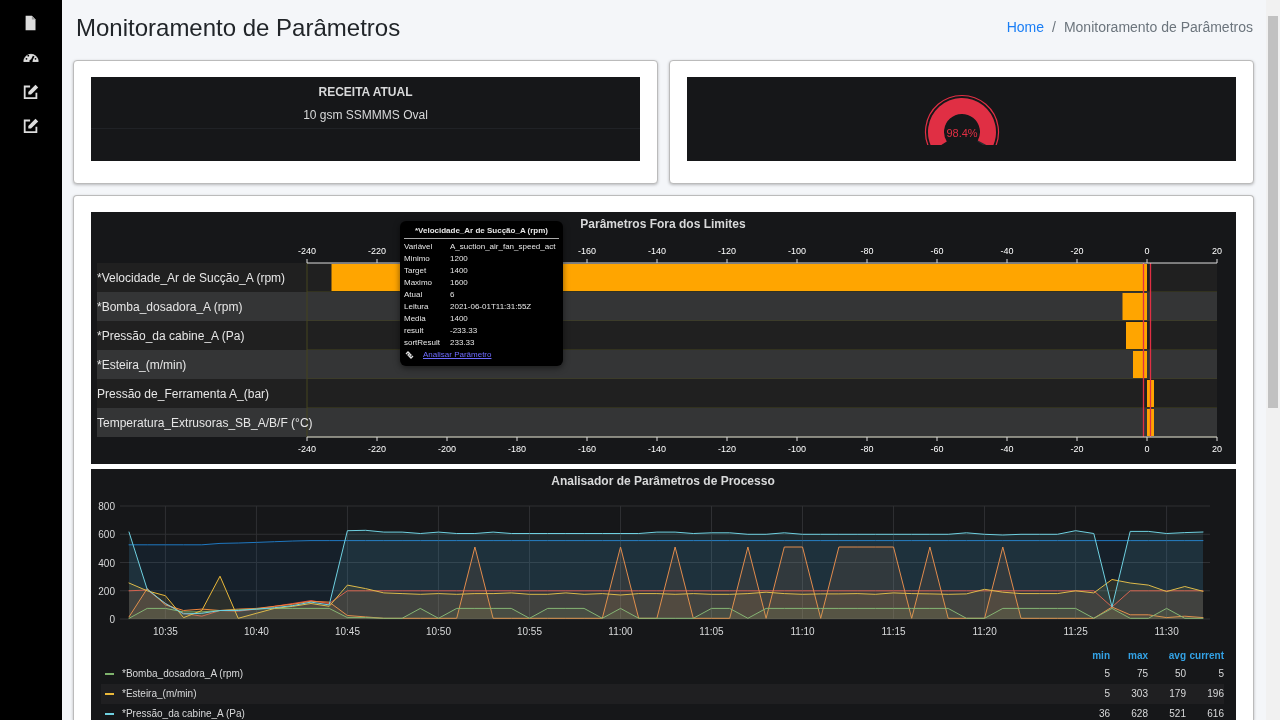 The height and width of the screenshot is (720, 1280). What do you see at coordinates (802, 631) in the screenshot?
I see `axis-label: 11:10` at bounding box center [802, 631].